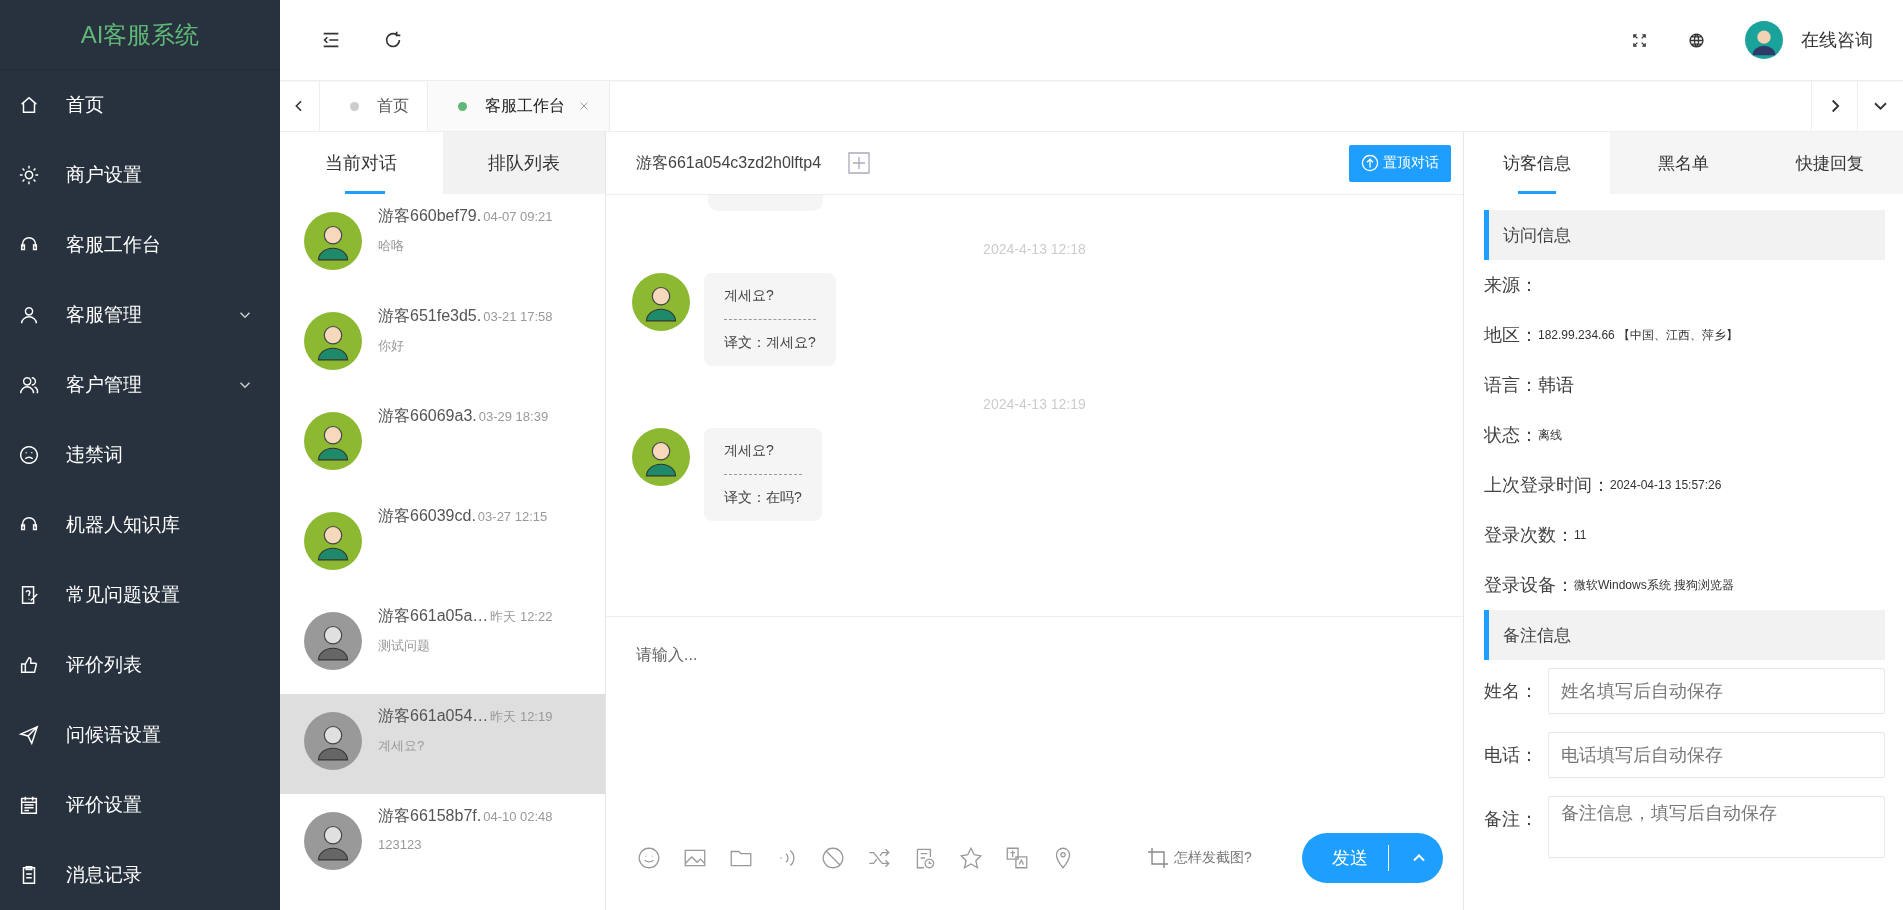 The height and width of the screenshot is (910, 1903). Describe the element at coordinates (140, 385) in the screenshot. I see `sidebar-item: 客户管理` at that location.